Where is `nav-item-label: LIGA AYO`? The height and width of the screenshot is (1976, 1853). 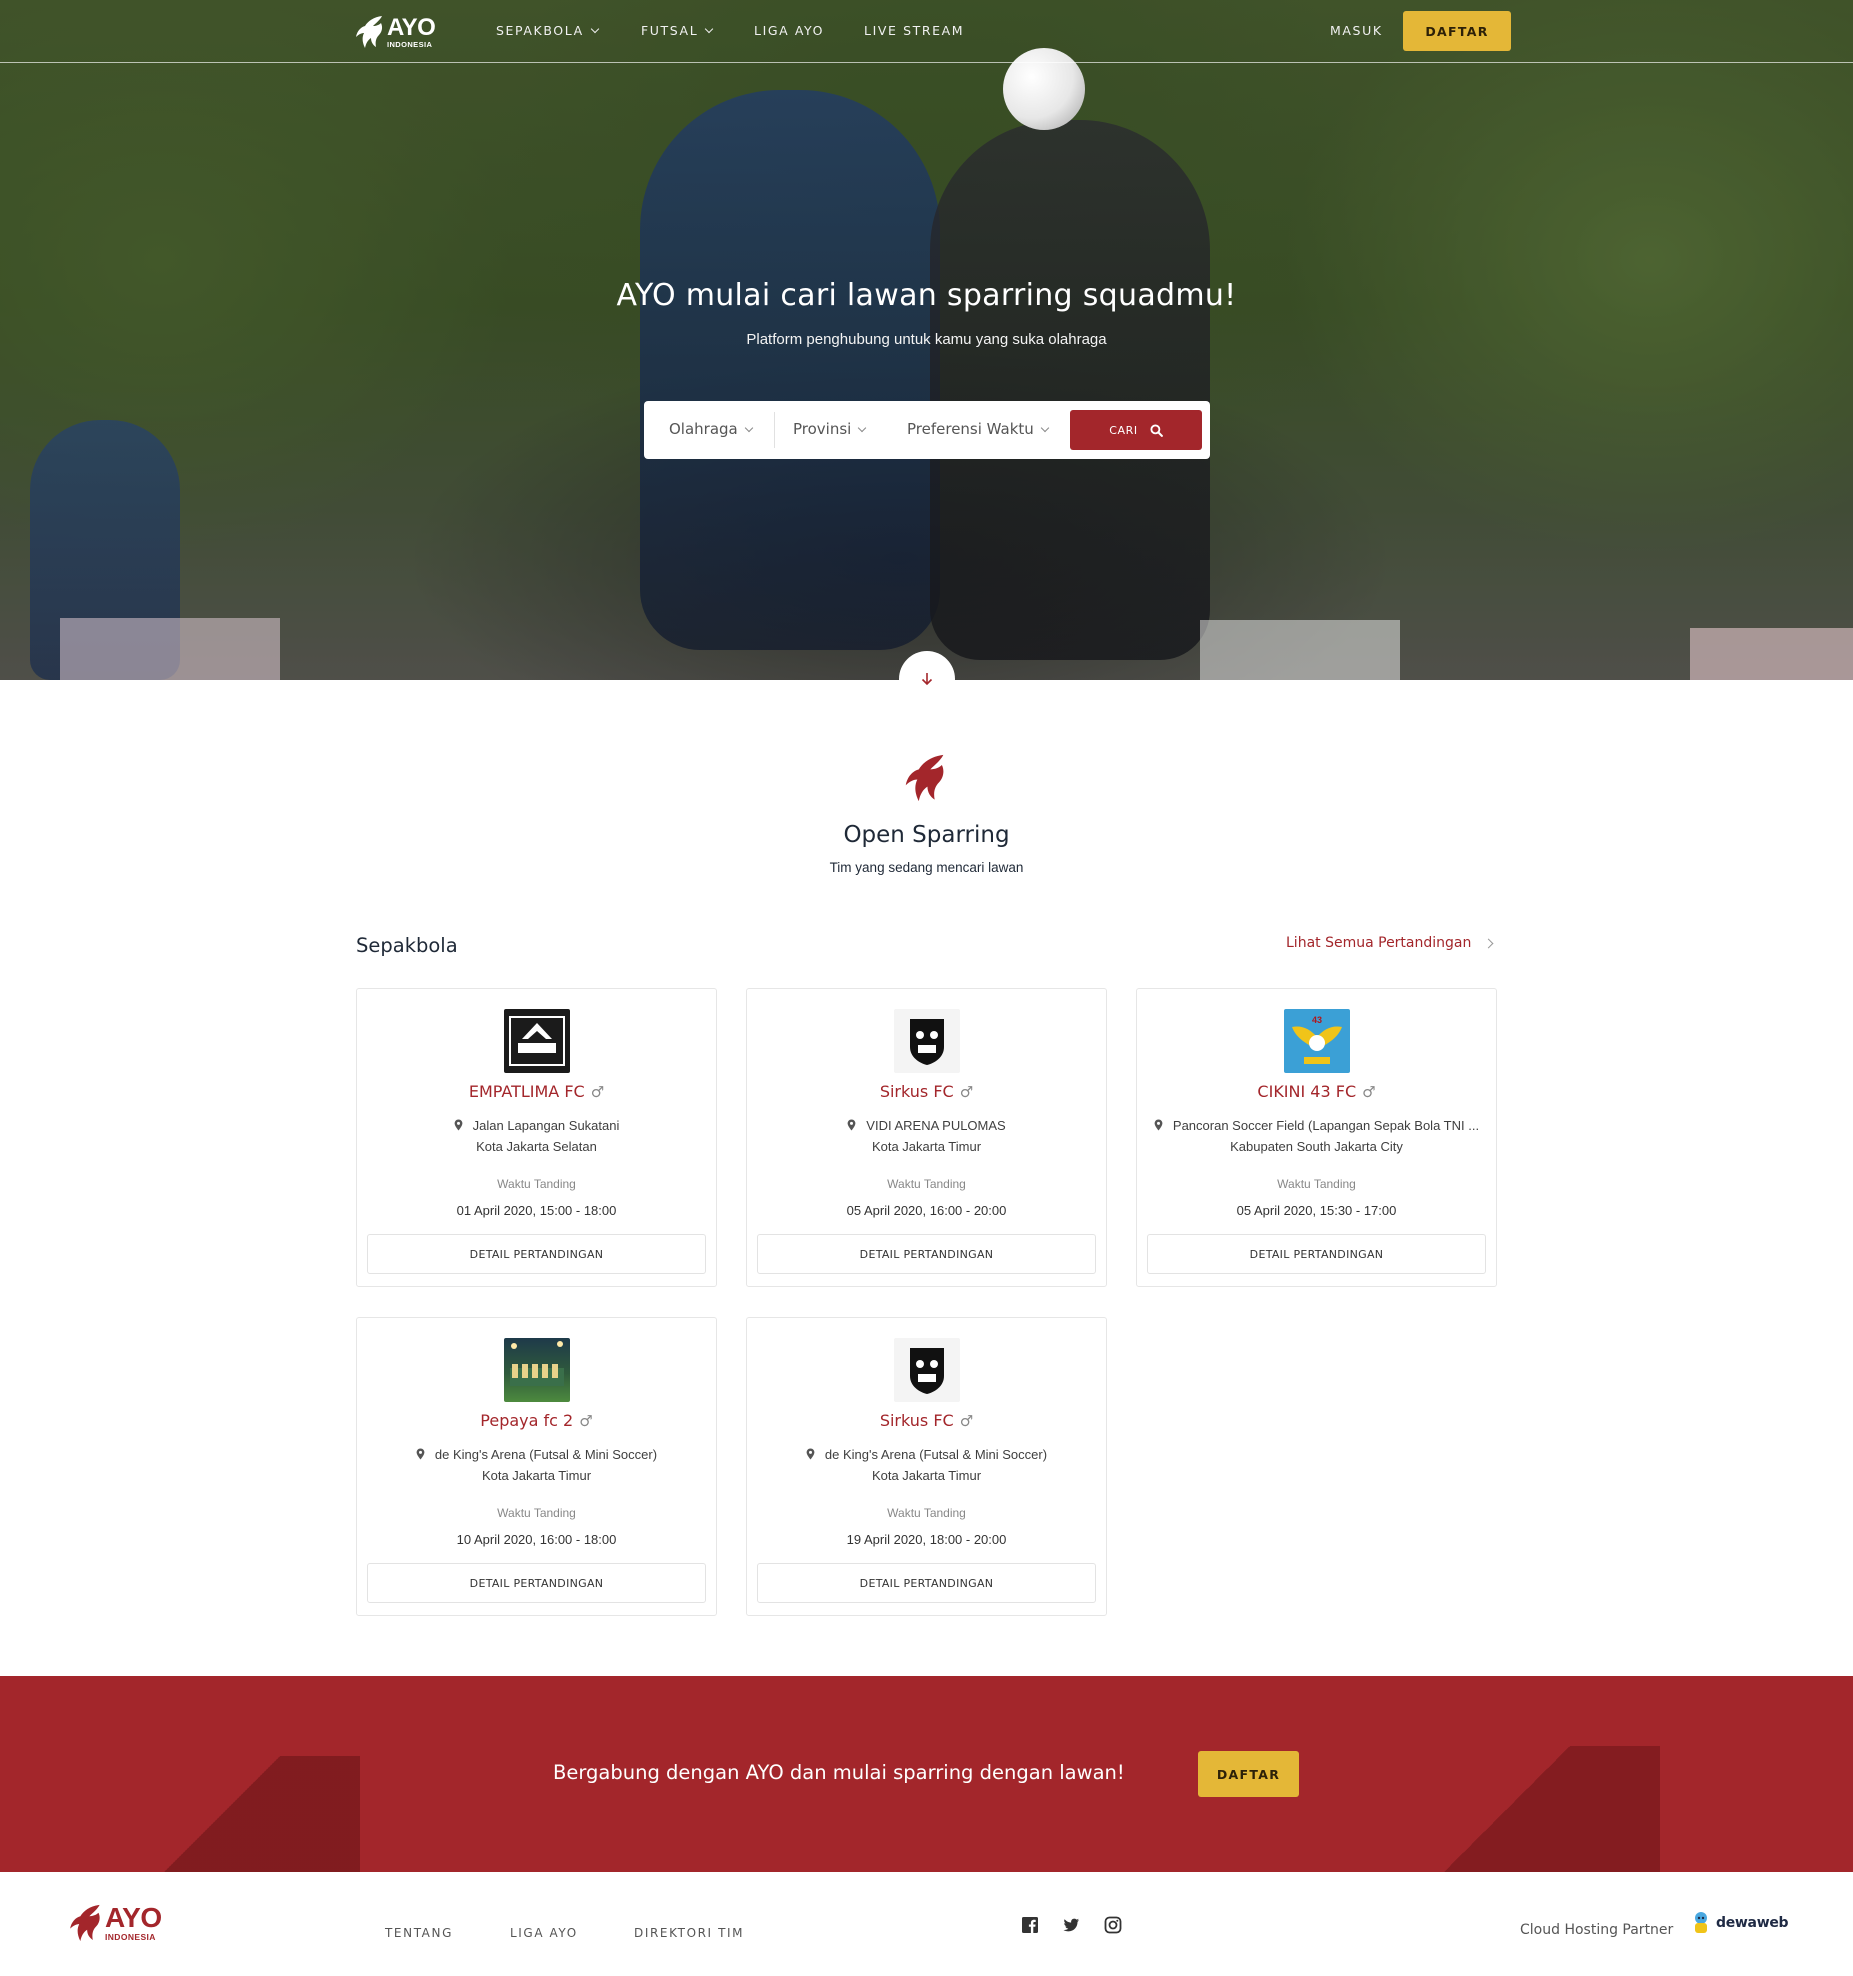 nav-item-label: LIGA AYO is located at coordinates (789, 30).